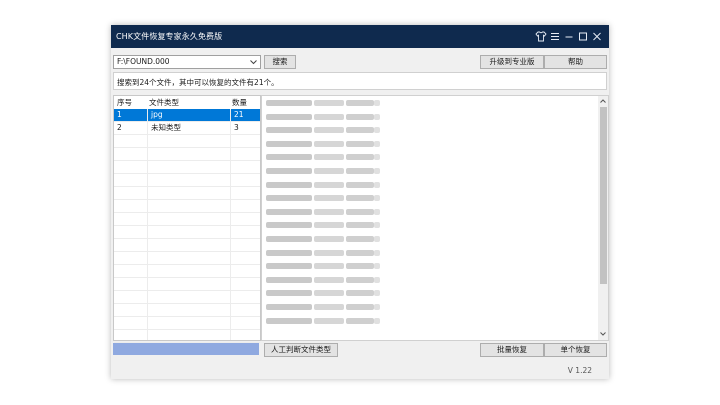  I want to click on file-type-table: 序号 文件类型 数量 1 jpg 21 2 未知类型 3, so click(187, 219).